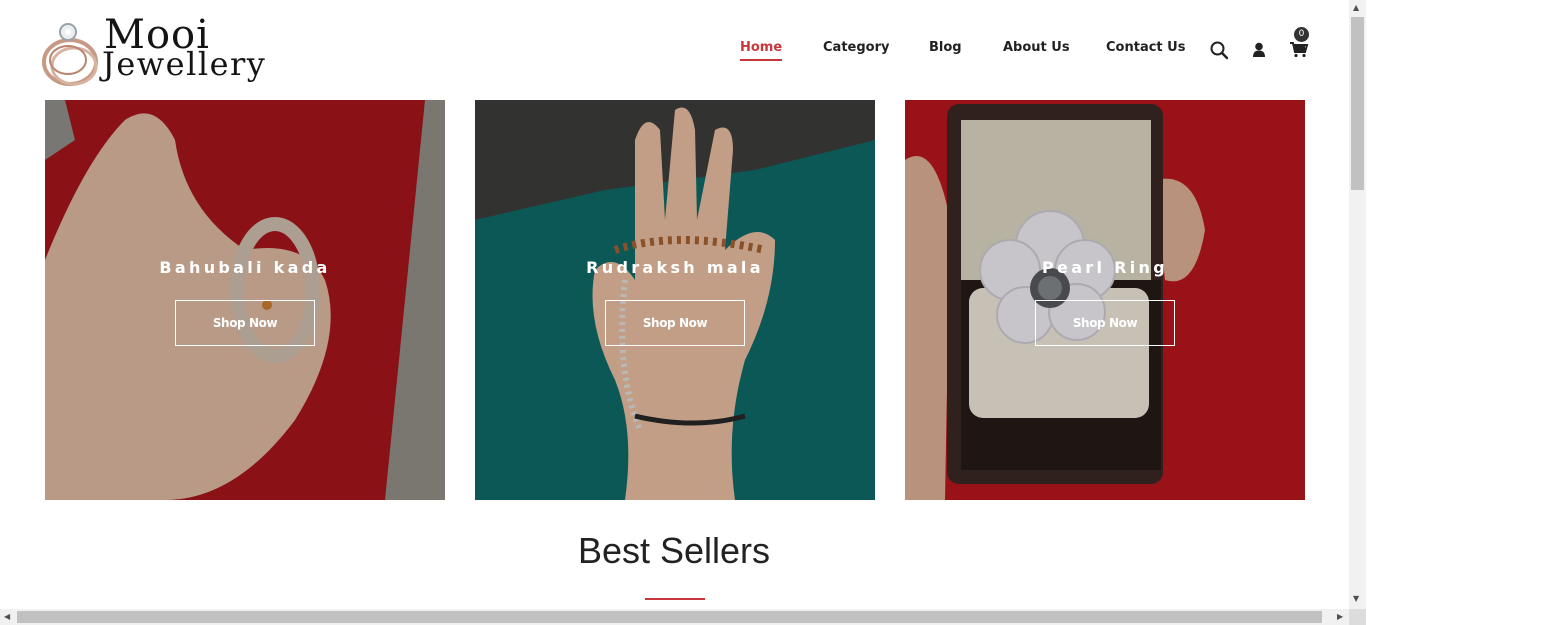  Describe the element at coordinates (1301, 34) in the screenshot. I see `cart-count-badge: 0` at that location.